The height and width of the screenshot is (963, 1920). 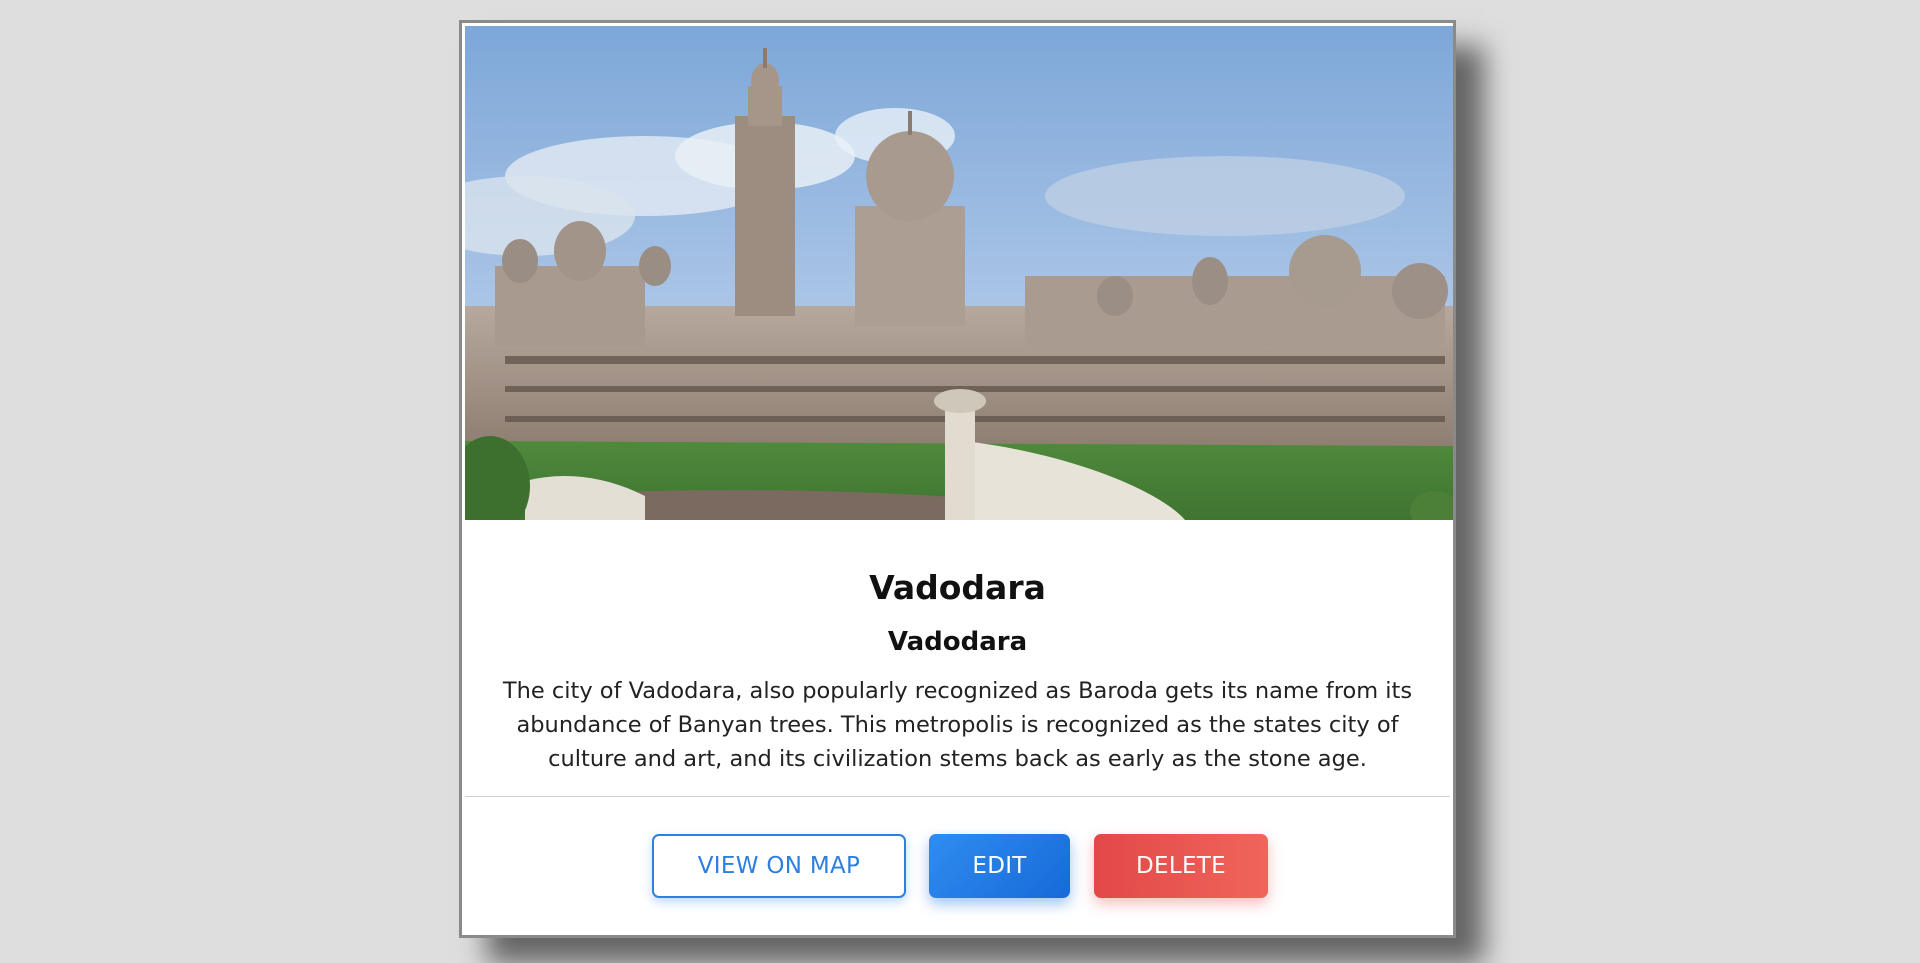 I want to click on place-title: Vadodara, so click(x=957, y=587).